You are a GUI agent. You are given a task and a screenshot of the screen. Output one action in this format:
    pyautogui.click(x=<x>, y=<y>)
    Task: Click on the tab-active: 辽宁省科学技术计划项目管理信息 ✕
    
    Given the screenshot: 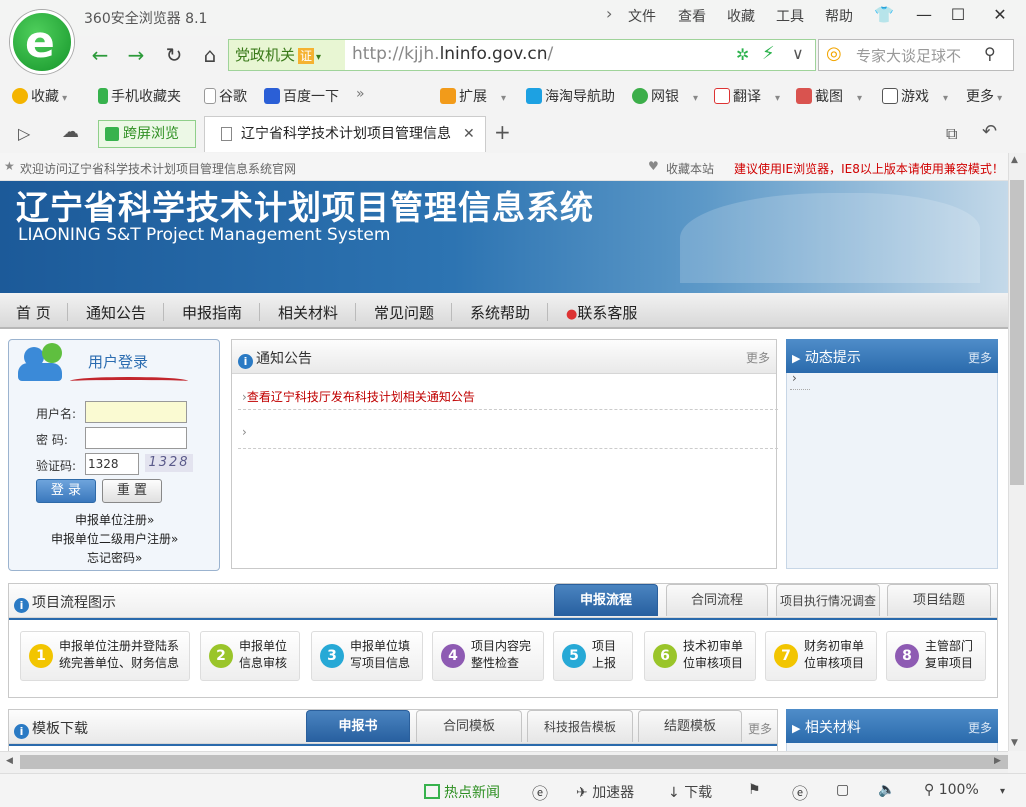 What is the action you would take?
    pyautogui.click(x=345, y=134)
    